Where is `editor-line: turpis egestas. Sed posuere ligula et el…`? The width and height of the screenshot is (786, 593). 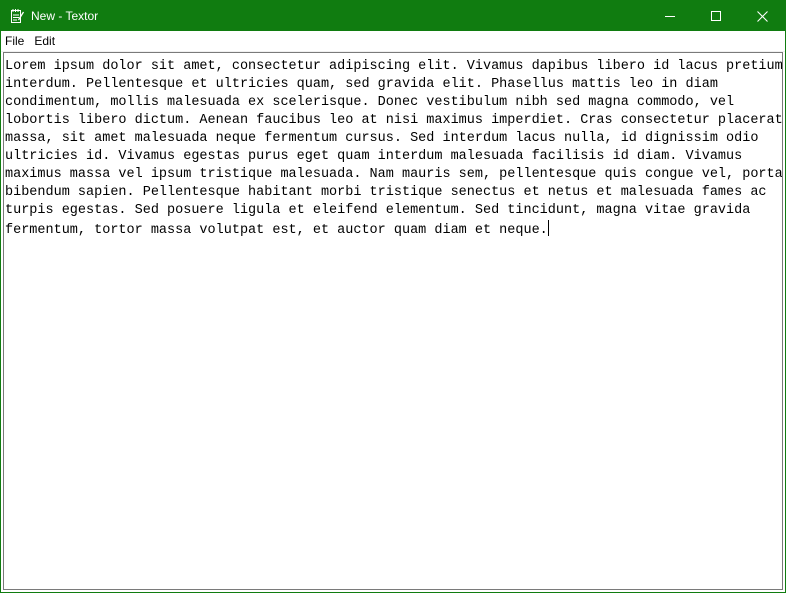
editor-line: turpis egestas. Sed posuere ligula et el… is located at coordinates (378, 210).